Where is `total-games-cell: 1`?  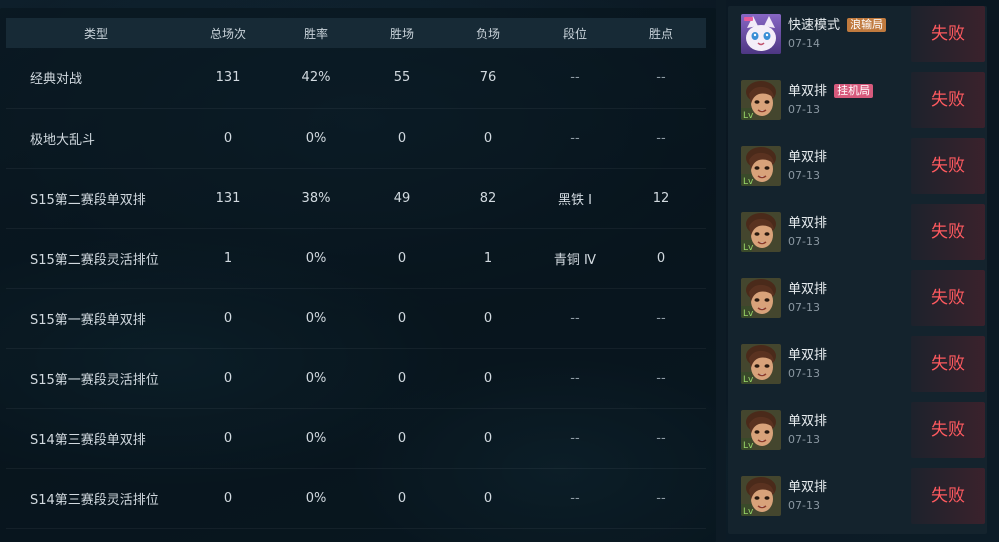 total-games-cell: 1 is located at coordinates (228, 258).